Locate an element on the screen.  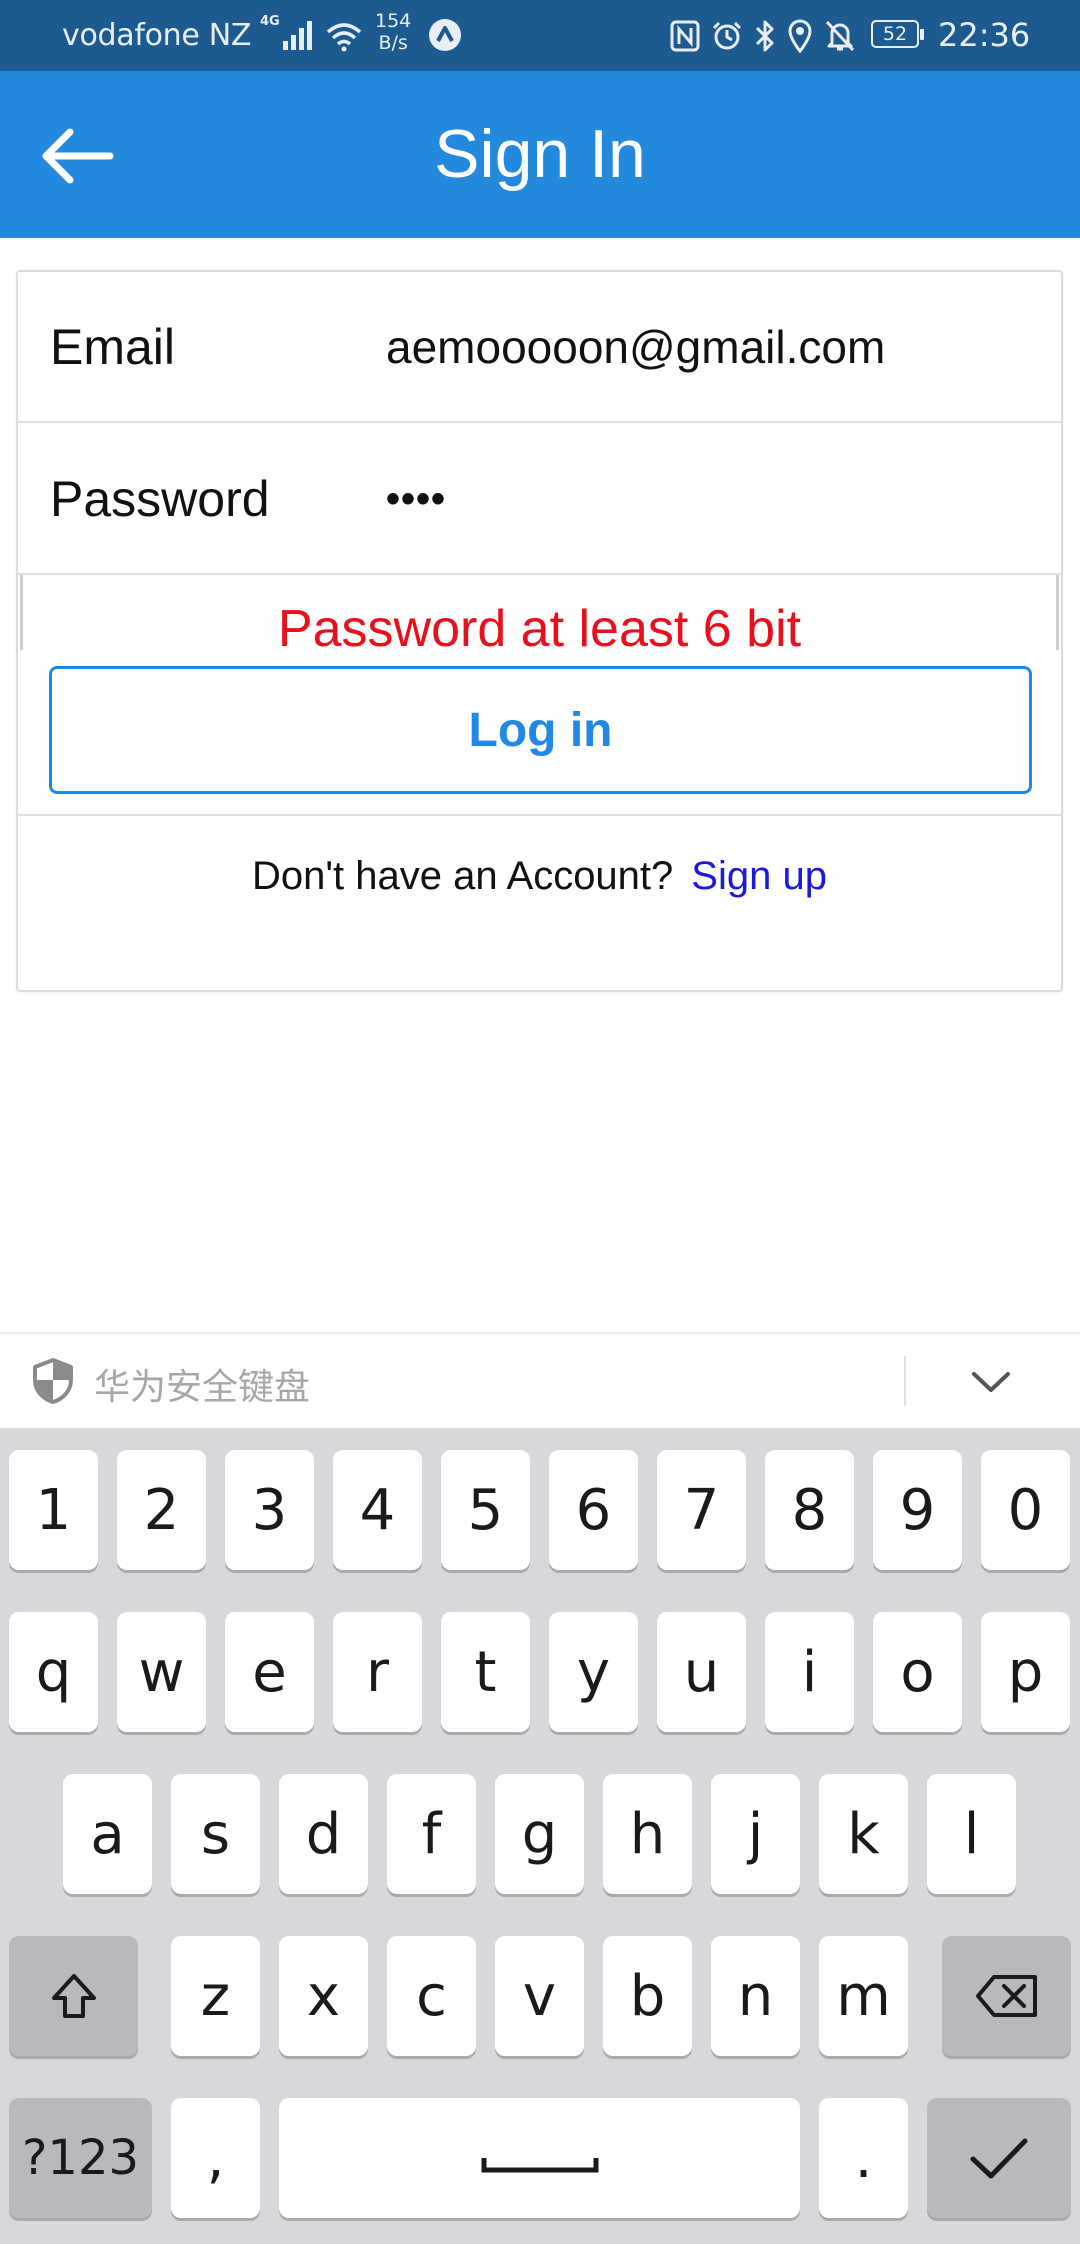
keyboard-title: 华为安全键盘 is located at coordinates (202, 1387).